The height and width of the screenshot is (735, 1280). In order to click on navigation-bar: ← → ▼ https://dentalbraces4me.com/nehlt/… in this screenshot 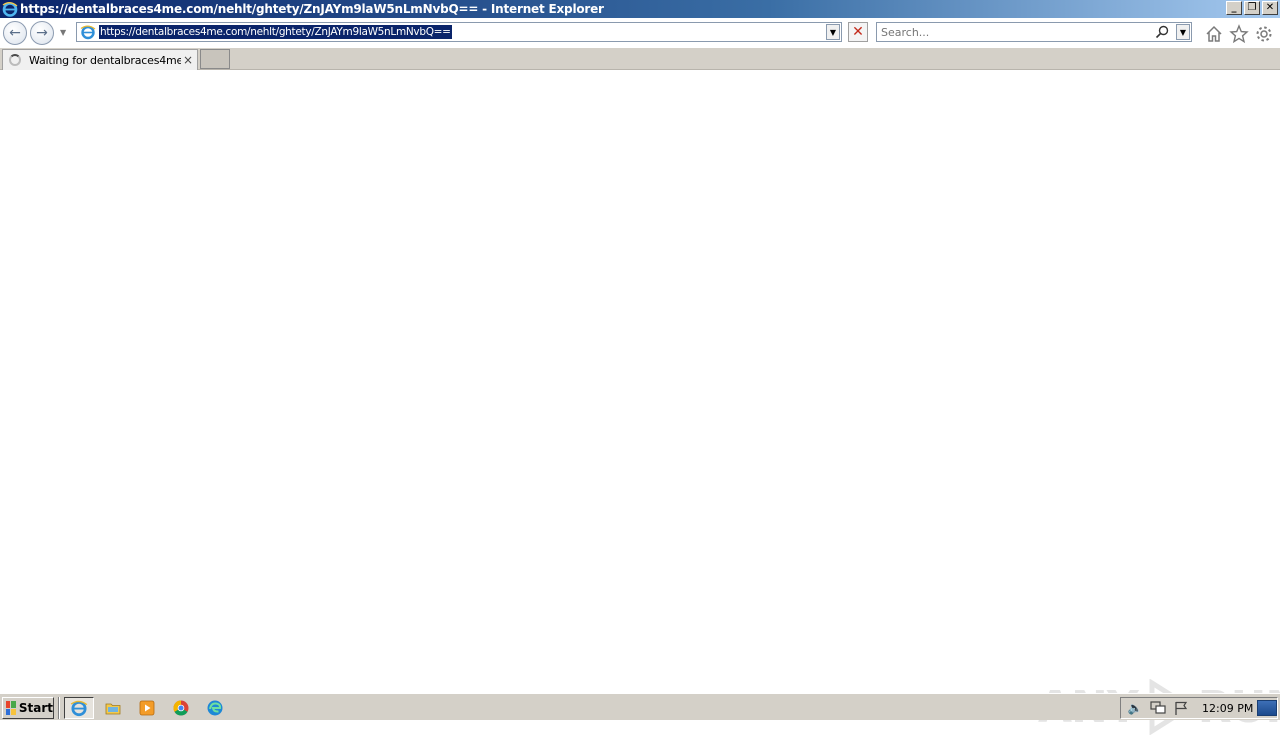, I will do `click(640, 33)`.